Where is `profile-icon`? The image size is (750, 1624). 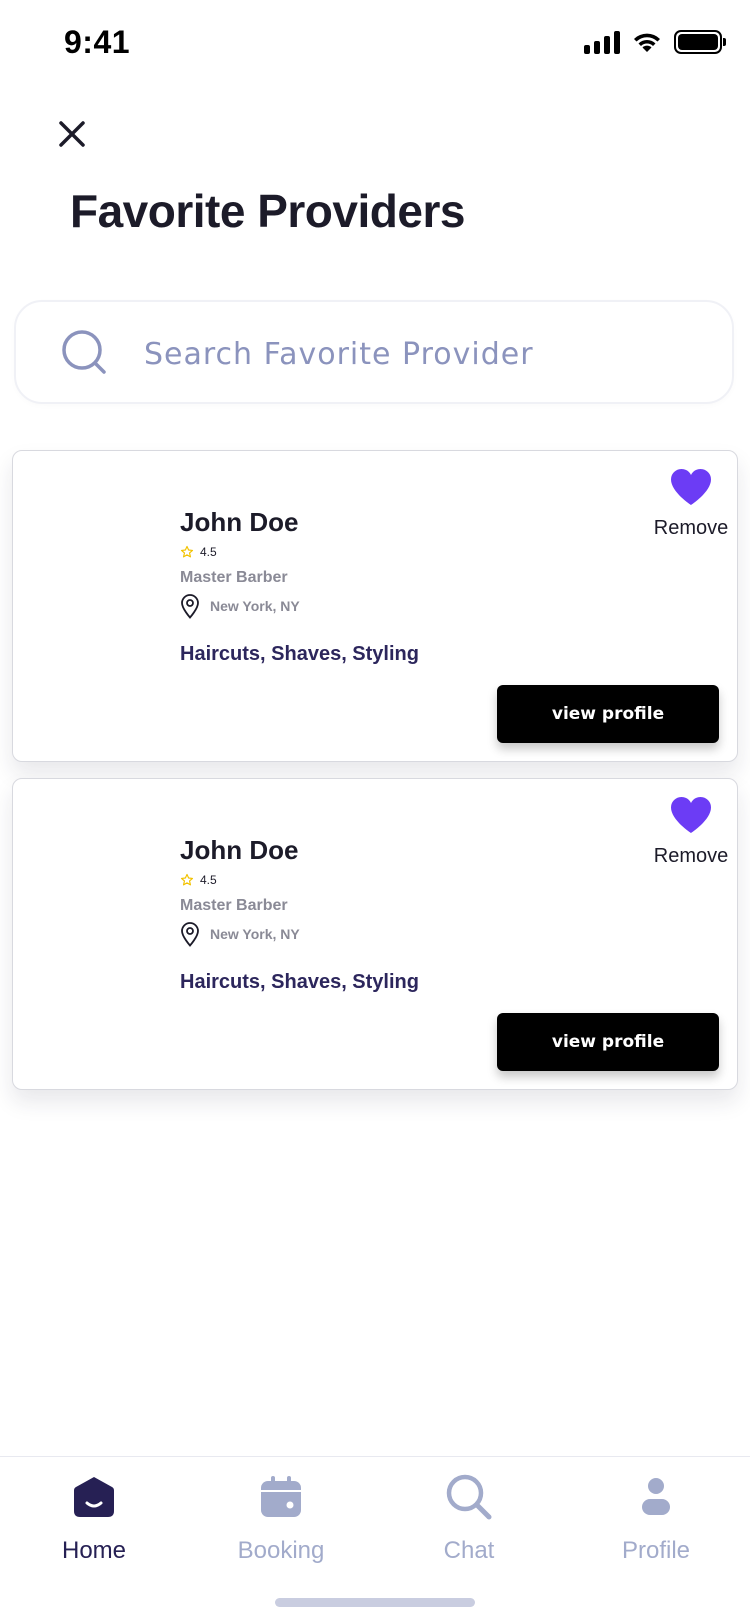
profile-icon is located at coordinates (656, 1496).